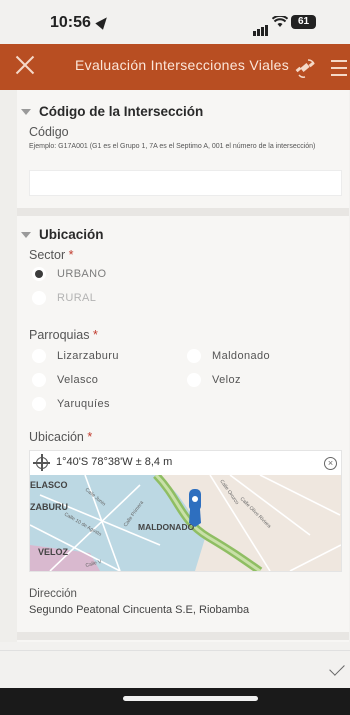 Image resolution: width=350 pixels, height=715 pixels. Describe the element at coordinates (61, 274) in the screenshot. I see `sector-option-urbano: URBANO` at that location.